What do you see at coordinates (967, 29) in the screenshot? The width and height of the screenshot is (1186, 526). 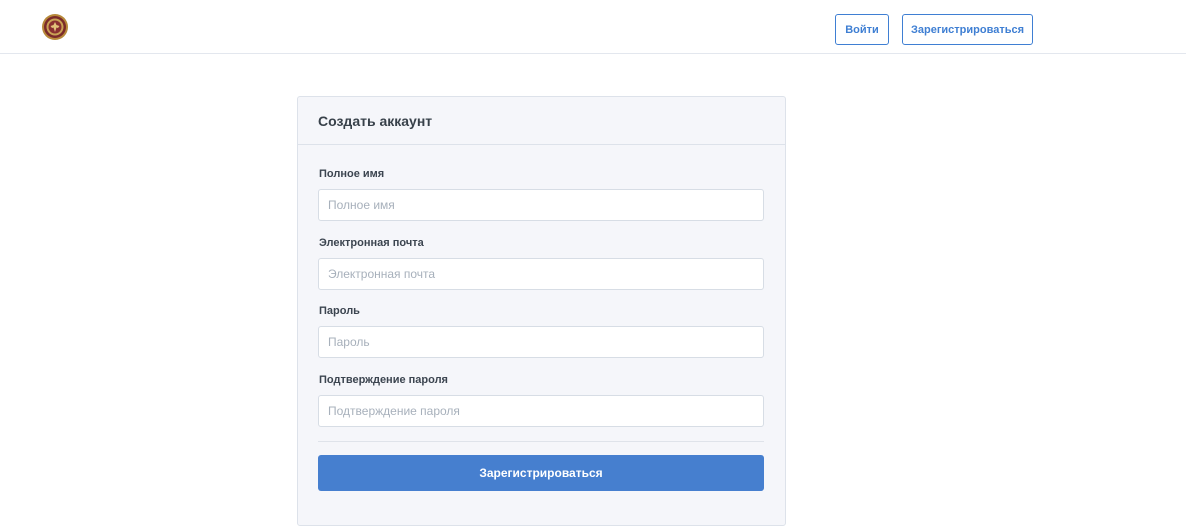 I see `register-nav-button: Зарегистрироваться` at bounding box center [967, 29].